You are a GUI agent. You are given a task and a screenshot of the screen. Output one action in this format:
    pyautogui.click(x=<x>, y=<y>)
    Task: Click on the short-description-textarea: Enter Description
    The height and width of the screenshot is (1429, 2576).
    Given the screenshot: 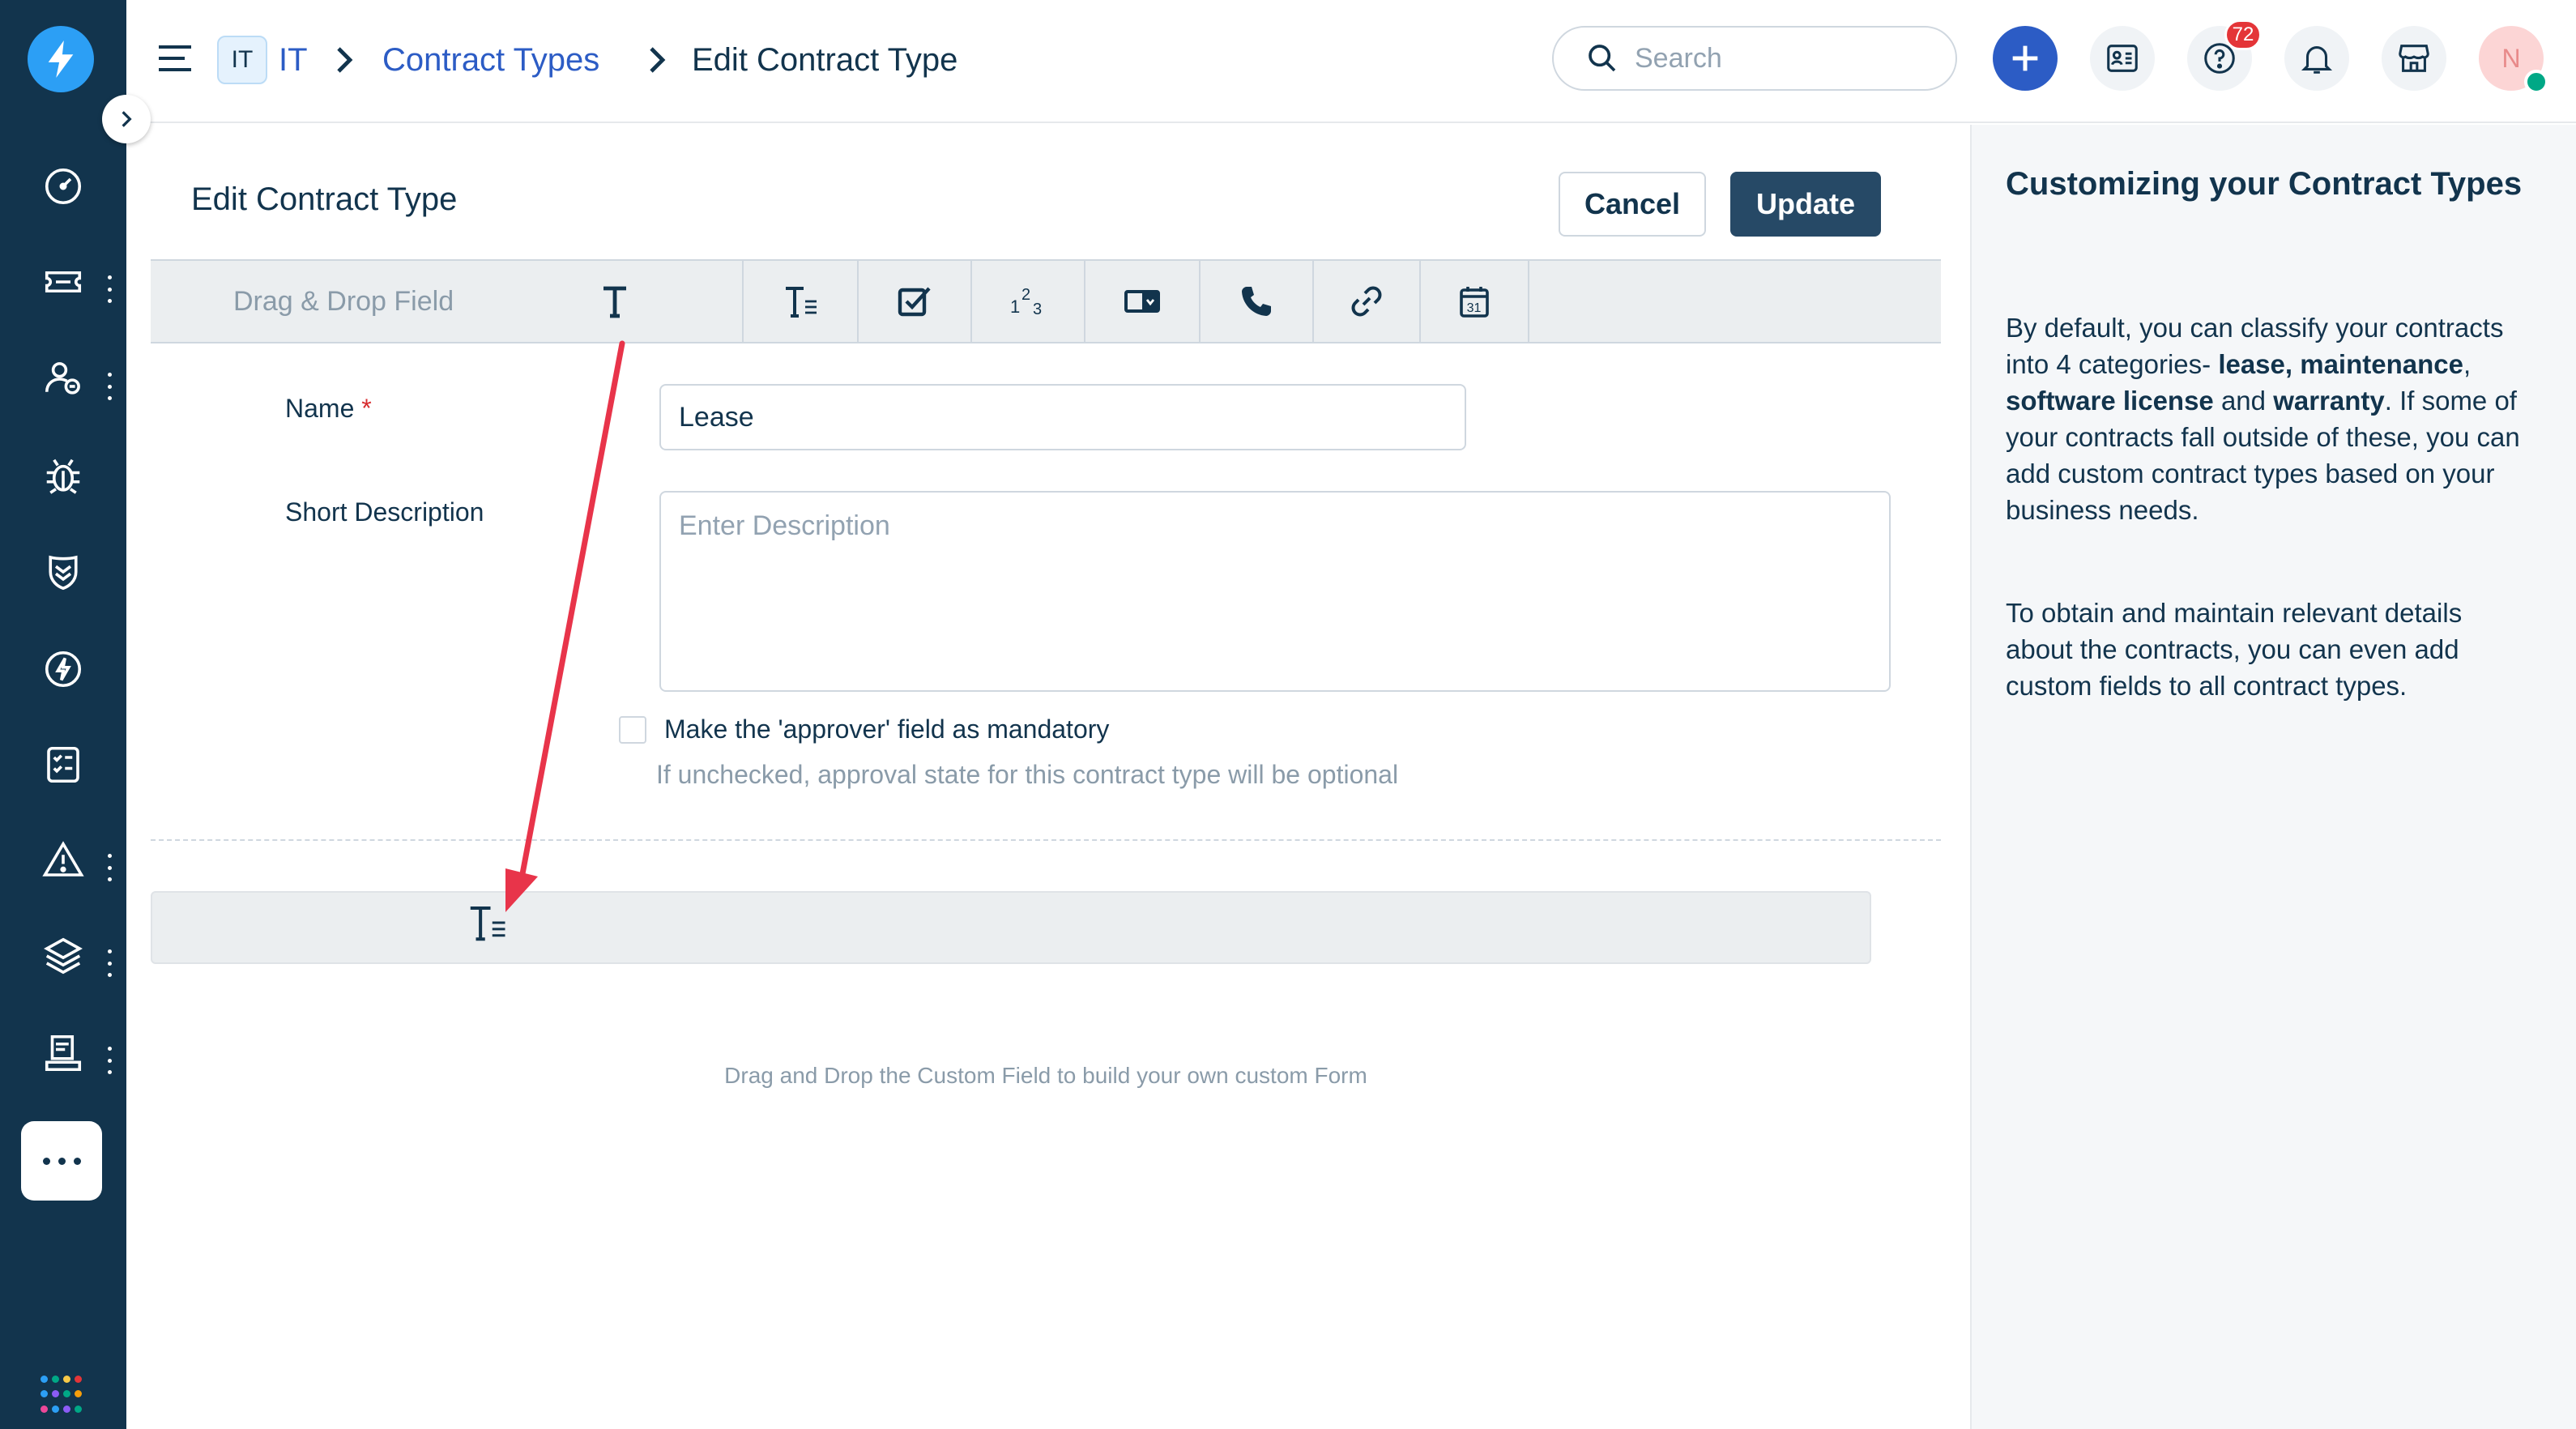 What is the action you would take?
    pyautogui.click(x=1275, y=591)
    